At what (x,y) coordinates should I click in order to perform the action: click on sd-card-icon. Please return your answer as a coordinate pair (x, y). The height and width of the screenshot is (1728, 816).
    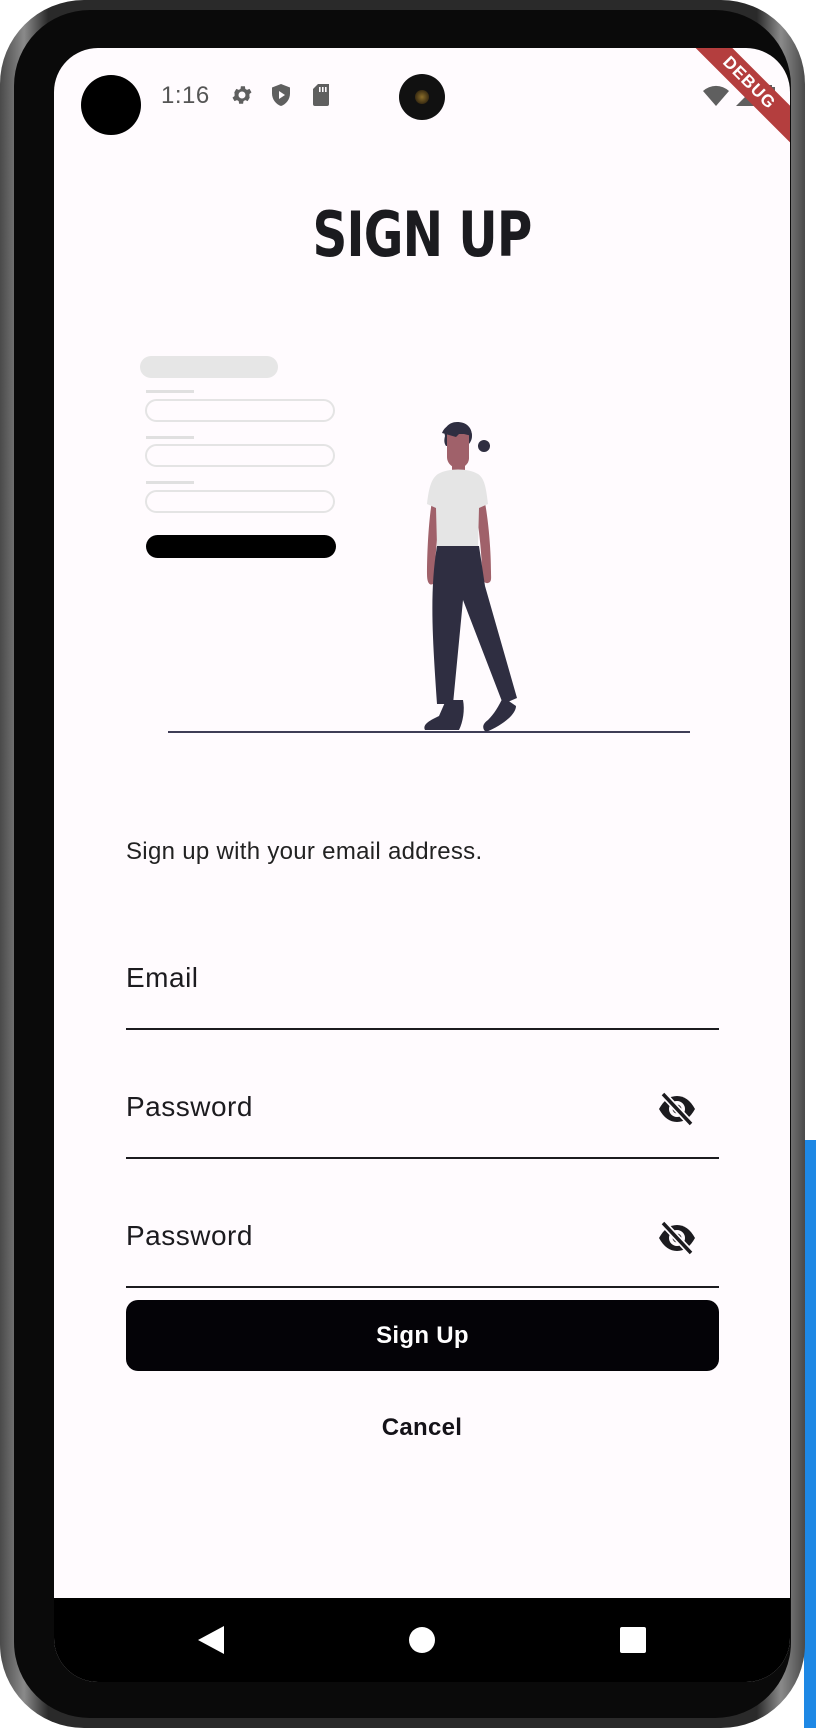
    Looking at the image, I should click on (321, 95).